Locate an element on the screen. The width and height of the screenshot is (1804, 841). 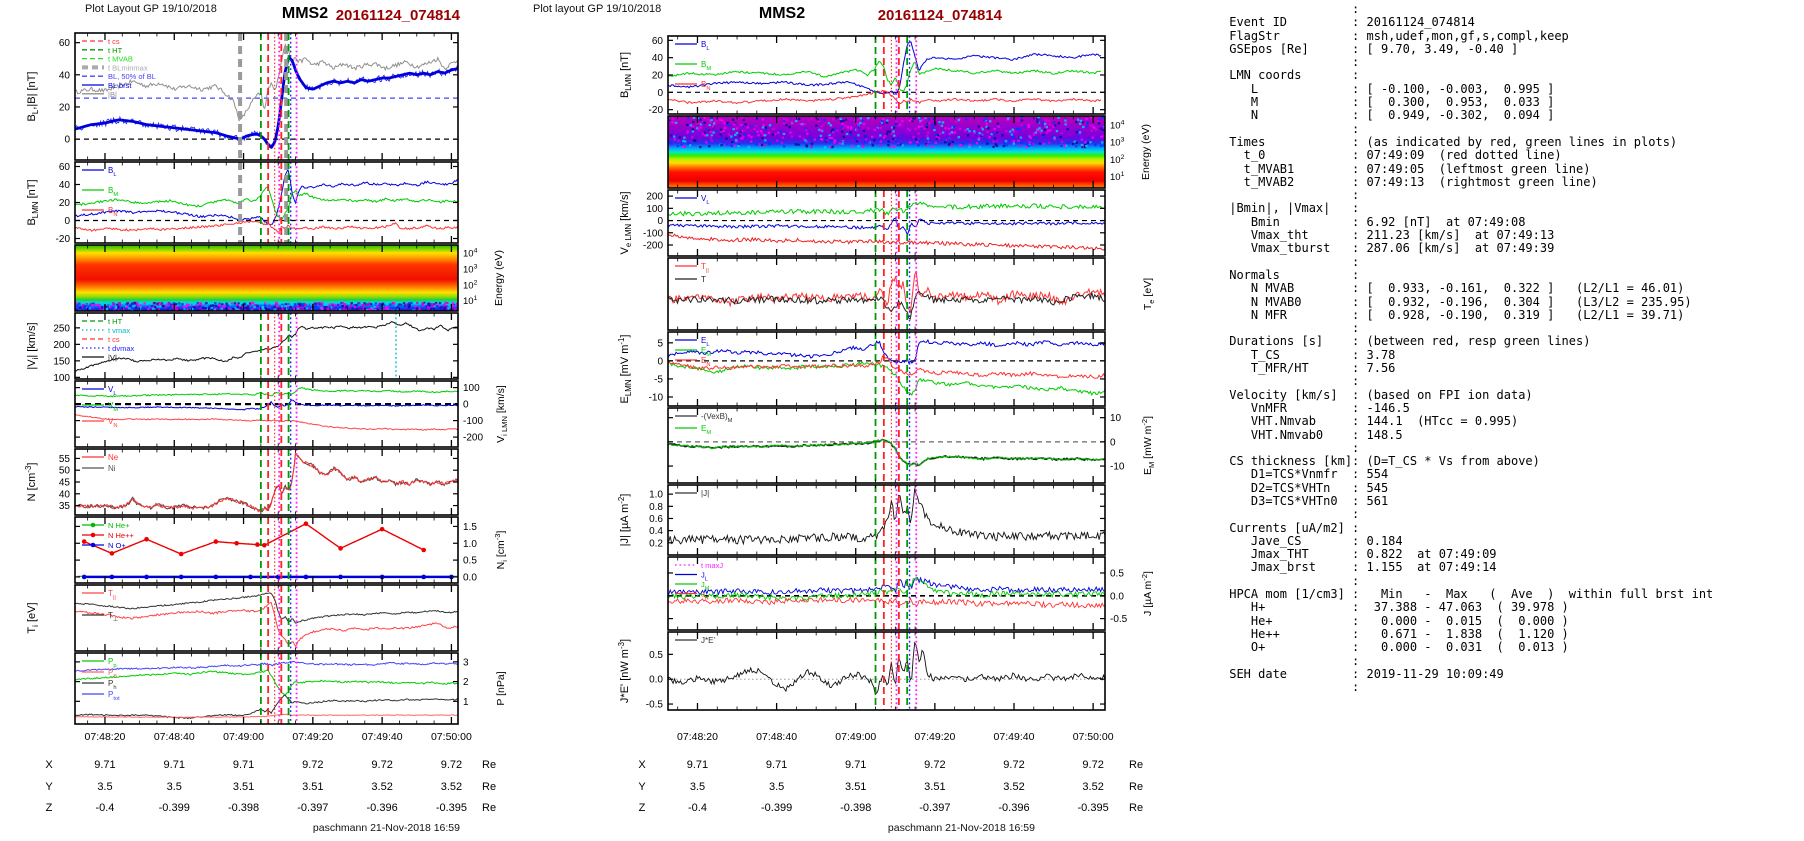
middle-panel-4: 50-5-10ELMN [mV m-1] ELEMEN is located at coordinates (861, 369).